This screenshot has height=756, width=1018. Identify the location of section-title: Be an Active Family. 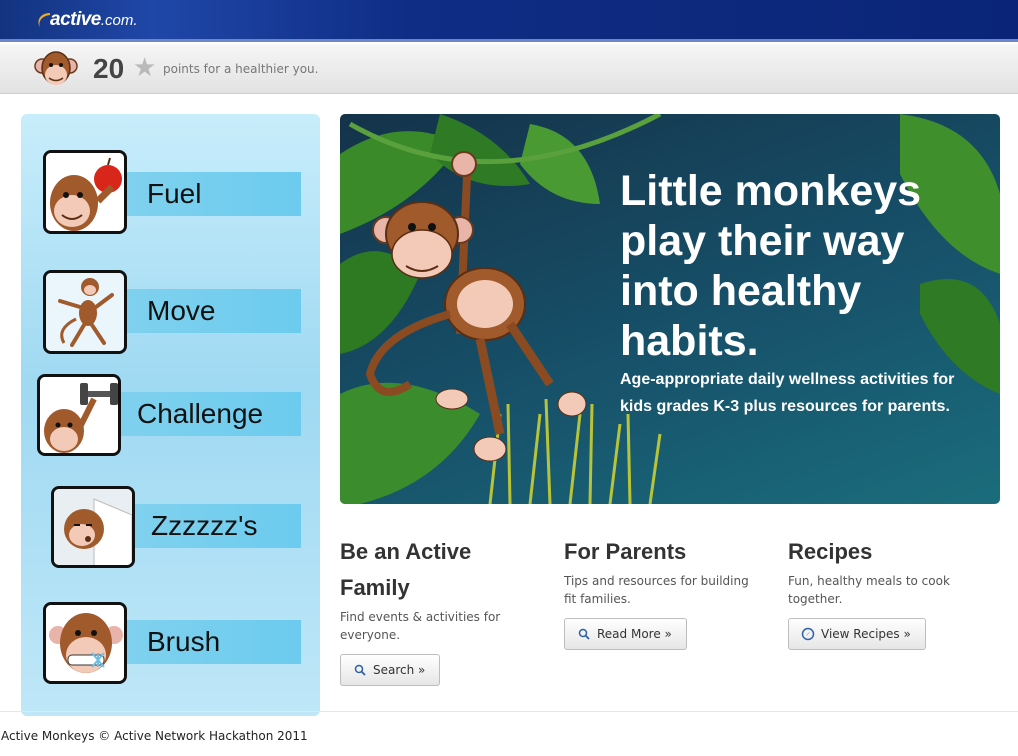
(406, 569).